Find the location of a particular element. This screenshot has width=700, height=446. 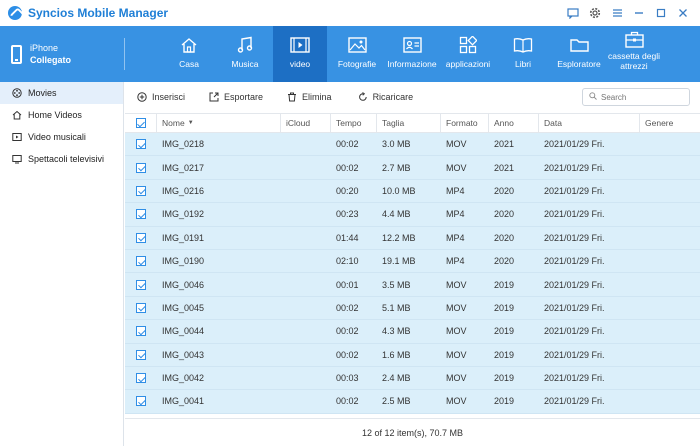

column-header-year: Anno is located at coordinates (514, 123).